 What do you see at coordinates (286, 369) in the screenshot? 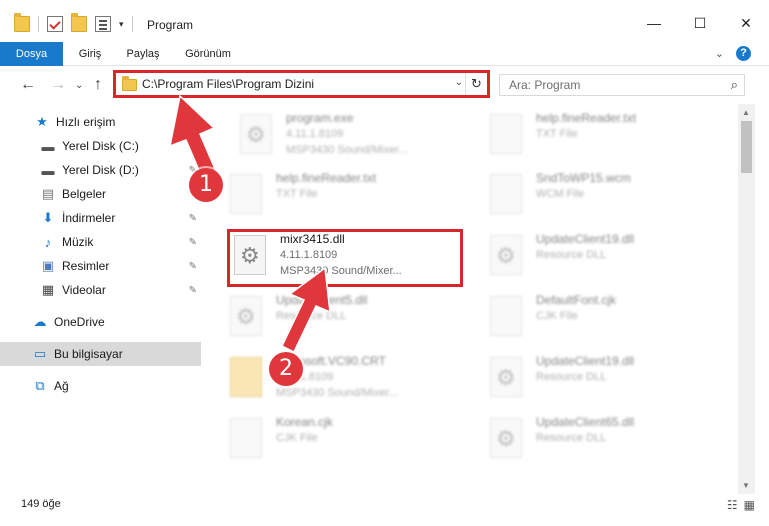
I see `annotation-badge-2: 2` at bounding box center [286, 369].